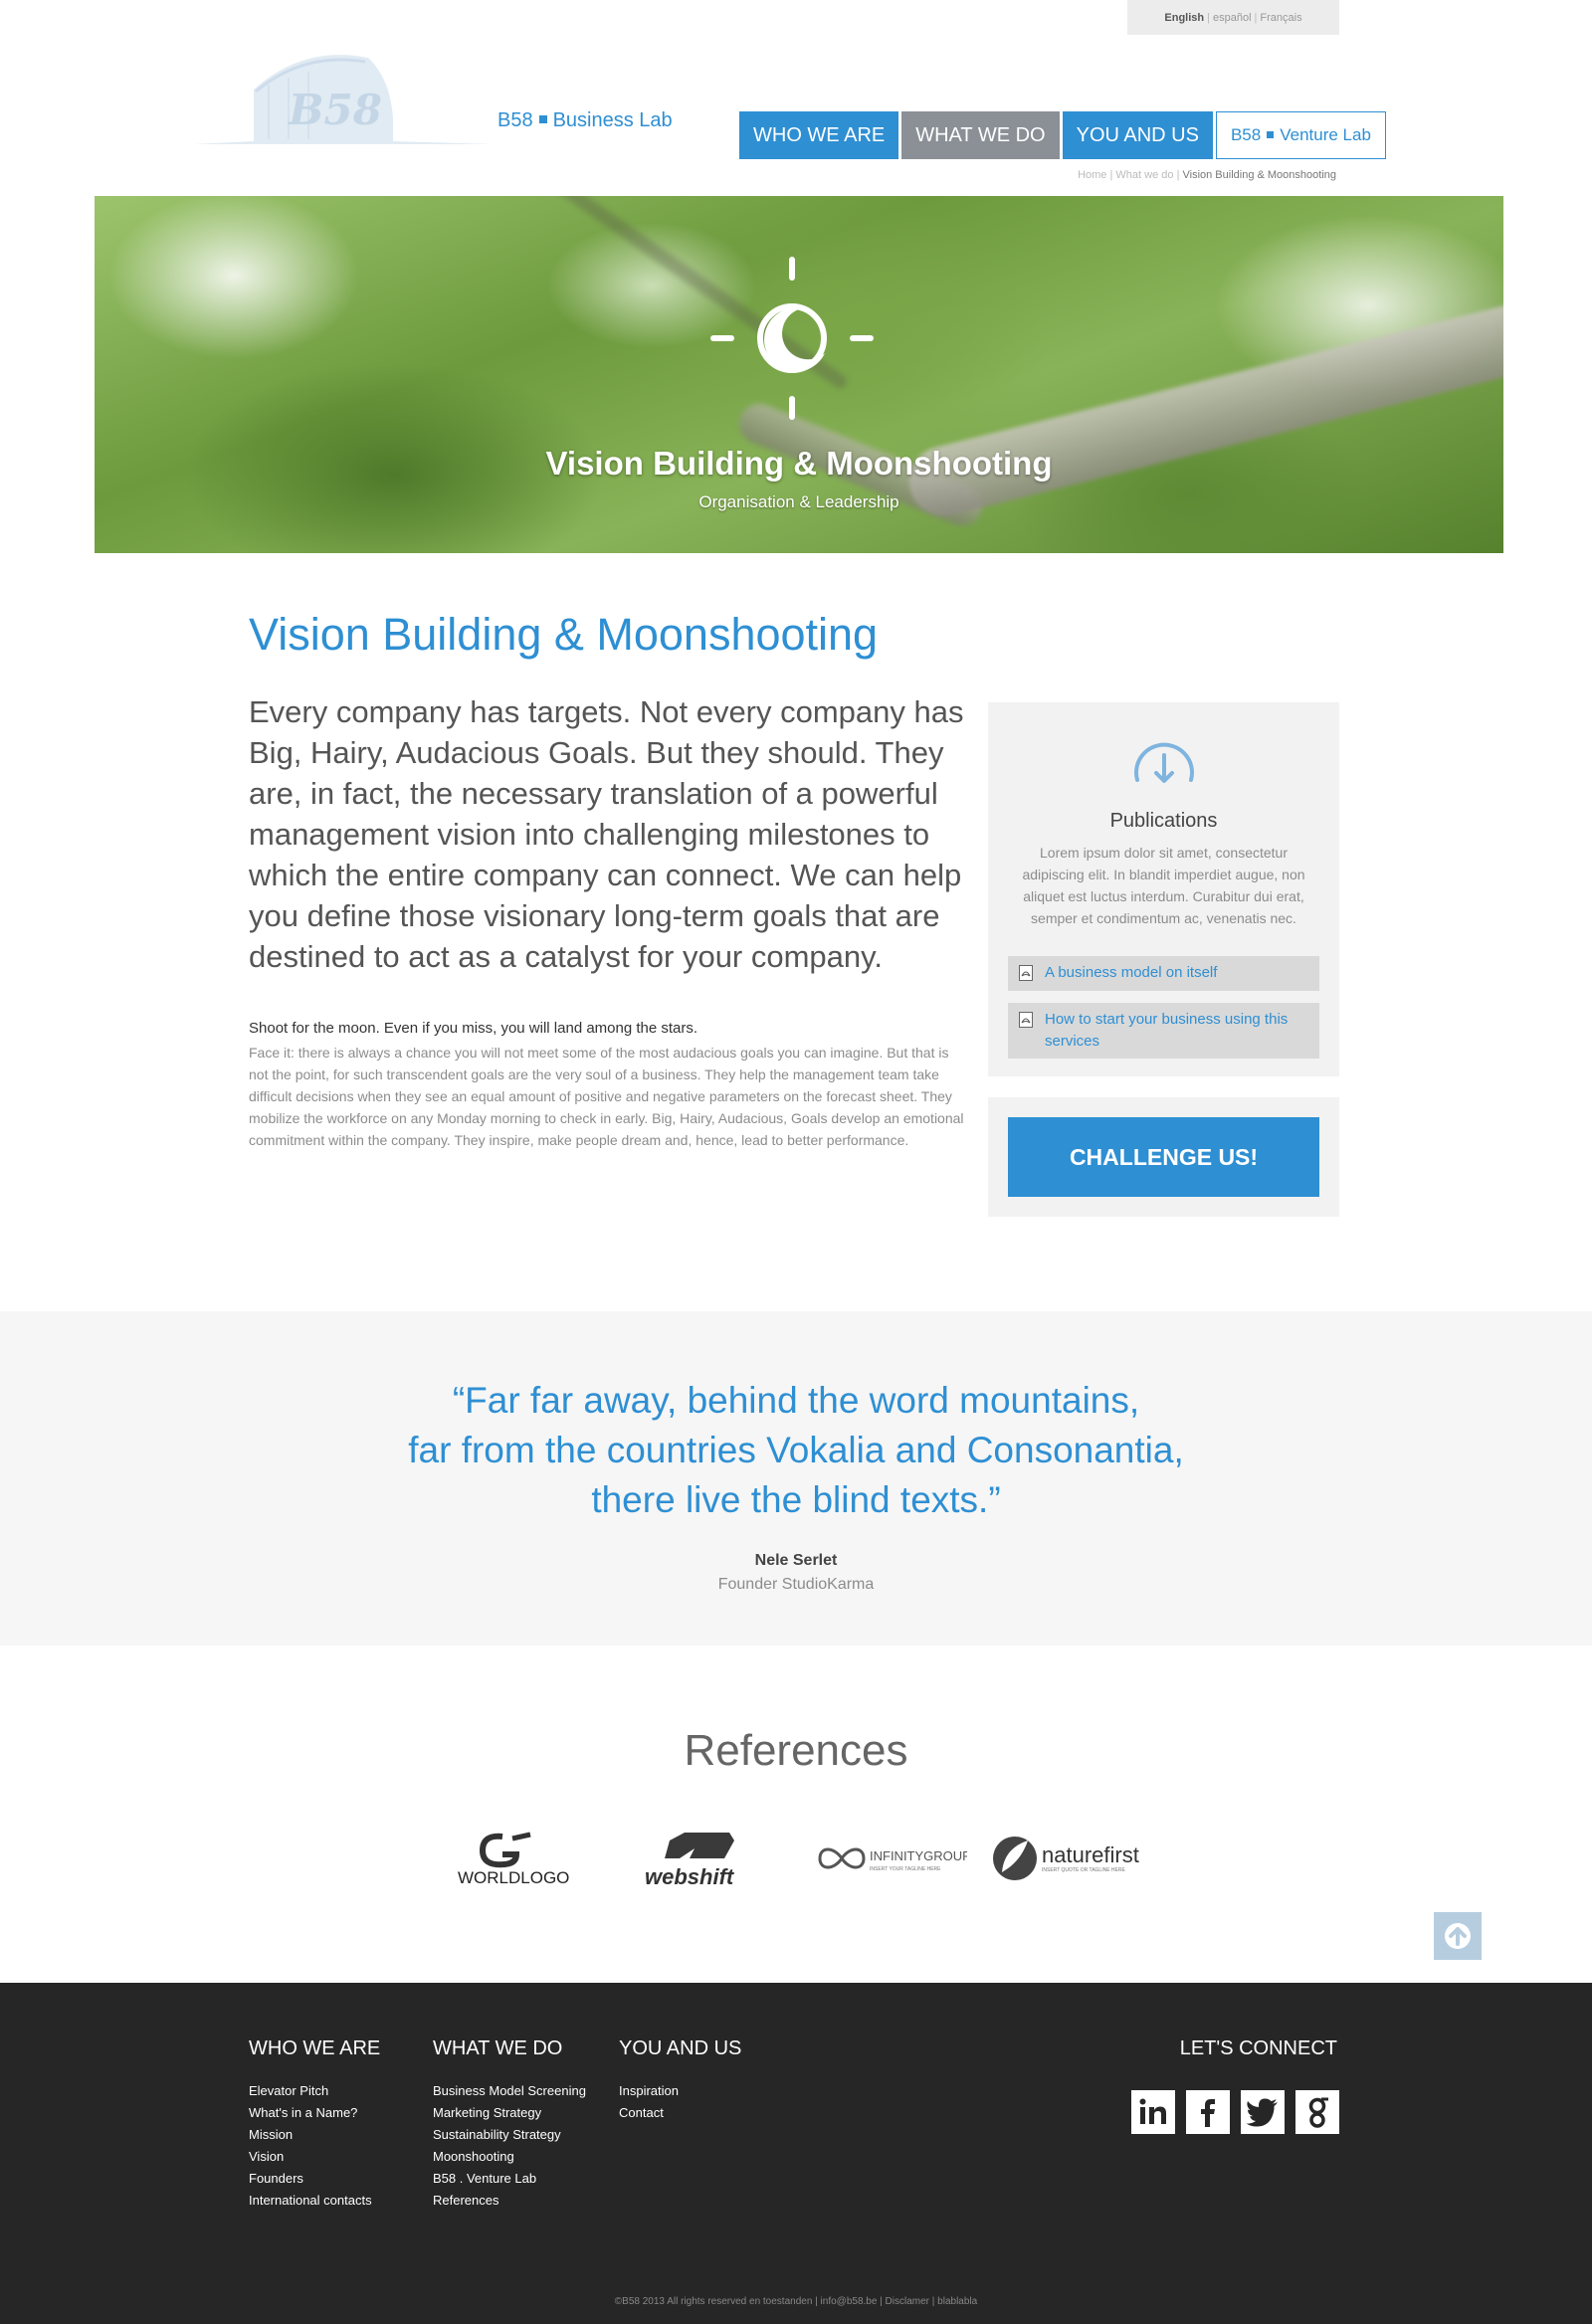  I want to click on infinitygroup-reference-logo: INFINITYGROUP INSERT YOUR TAGLINE HERE, so click(887, 1858).